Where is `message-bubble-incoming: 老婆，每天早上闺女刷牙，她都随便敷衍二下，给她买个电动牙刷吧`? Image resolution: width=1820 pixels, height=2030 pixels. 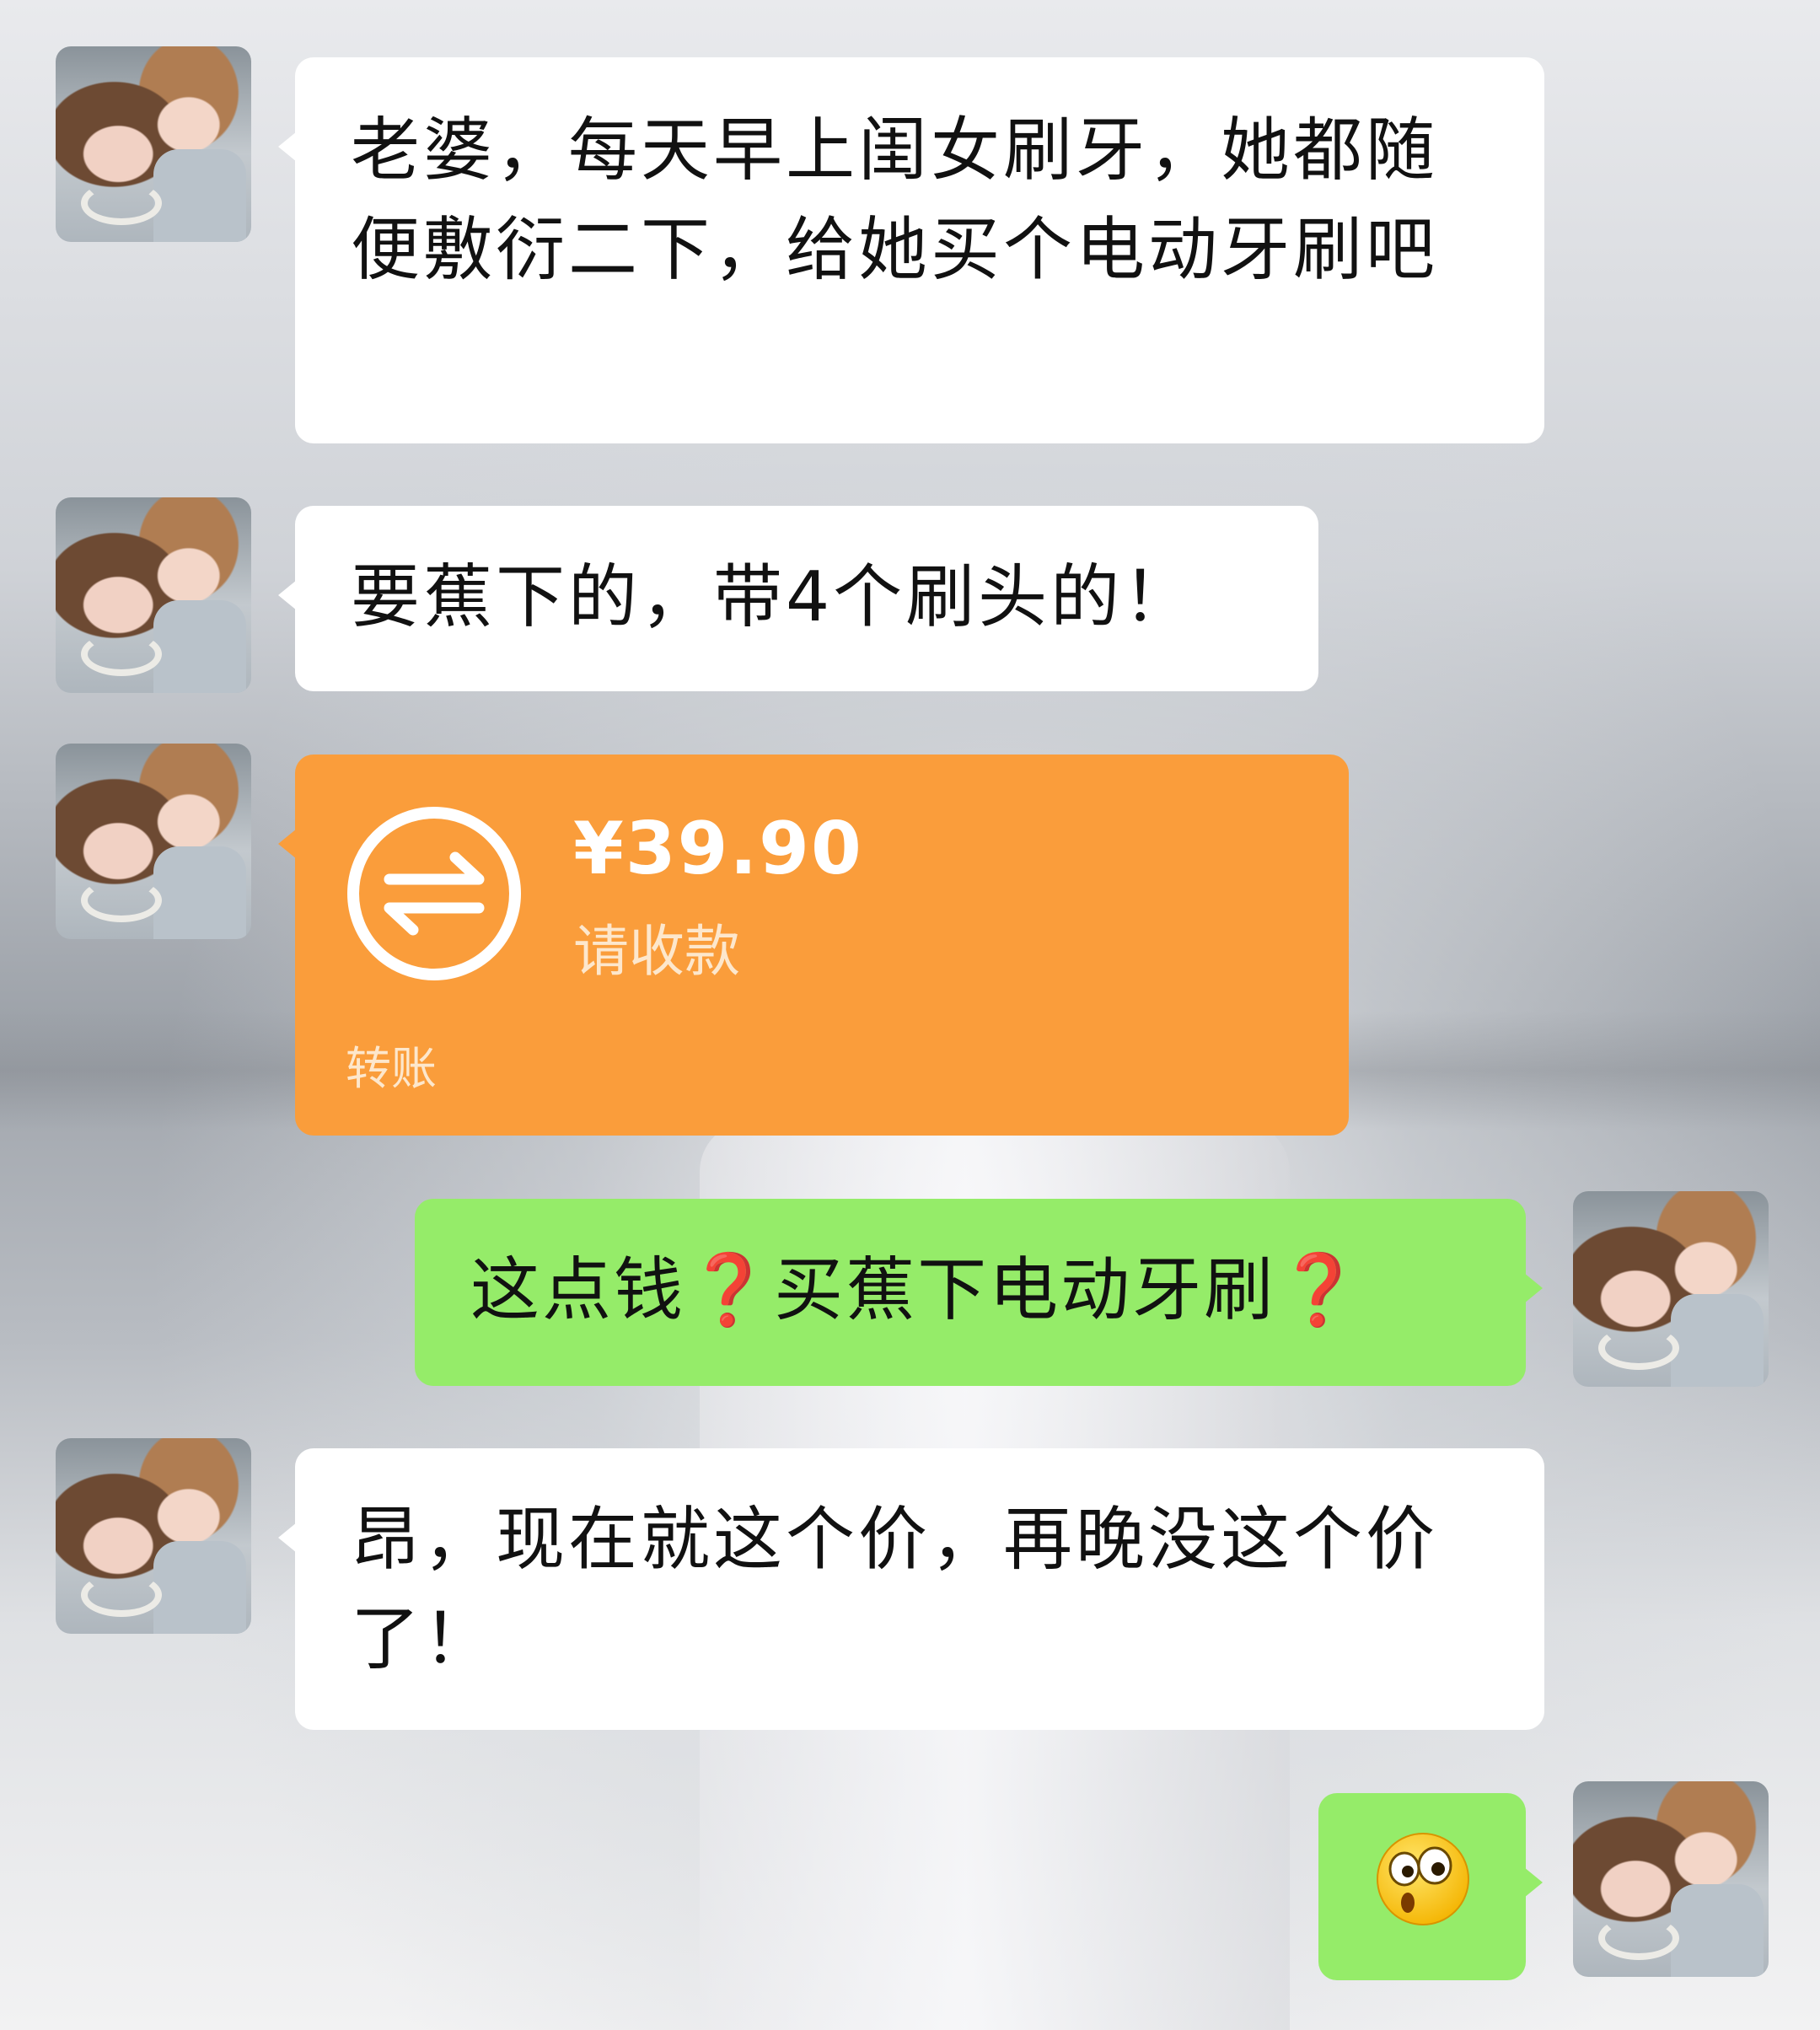
message-bubble-incoming: 老婆，每天早上闺女刷牙，她都随便敷衍二下，给她买个电动牙刷吧 is located at coordinates (911, 250).